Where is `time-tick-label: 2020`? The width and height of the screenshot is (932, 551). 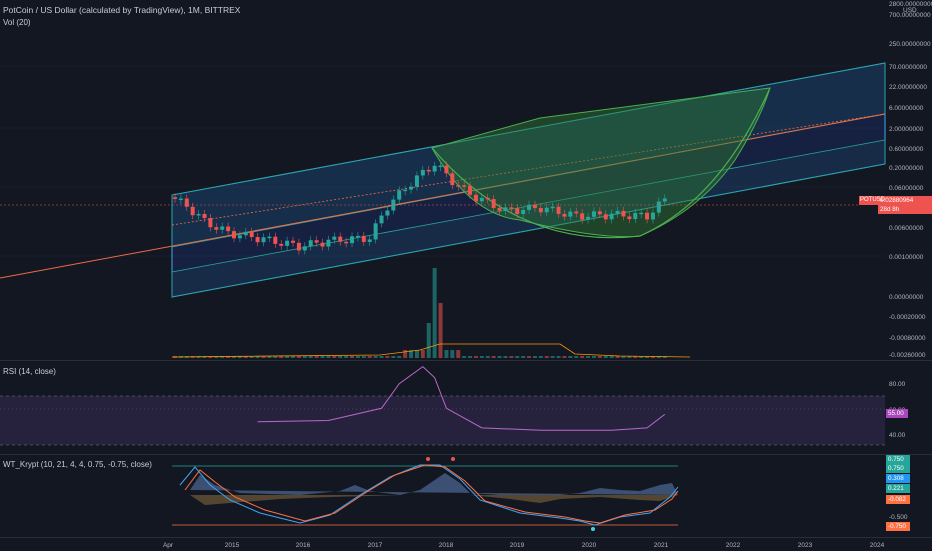
time-tick-label: 2020 is located at coordinates (589, 545).